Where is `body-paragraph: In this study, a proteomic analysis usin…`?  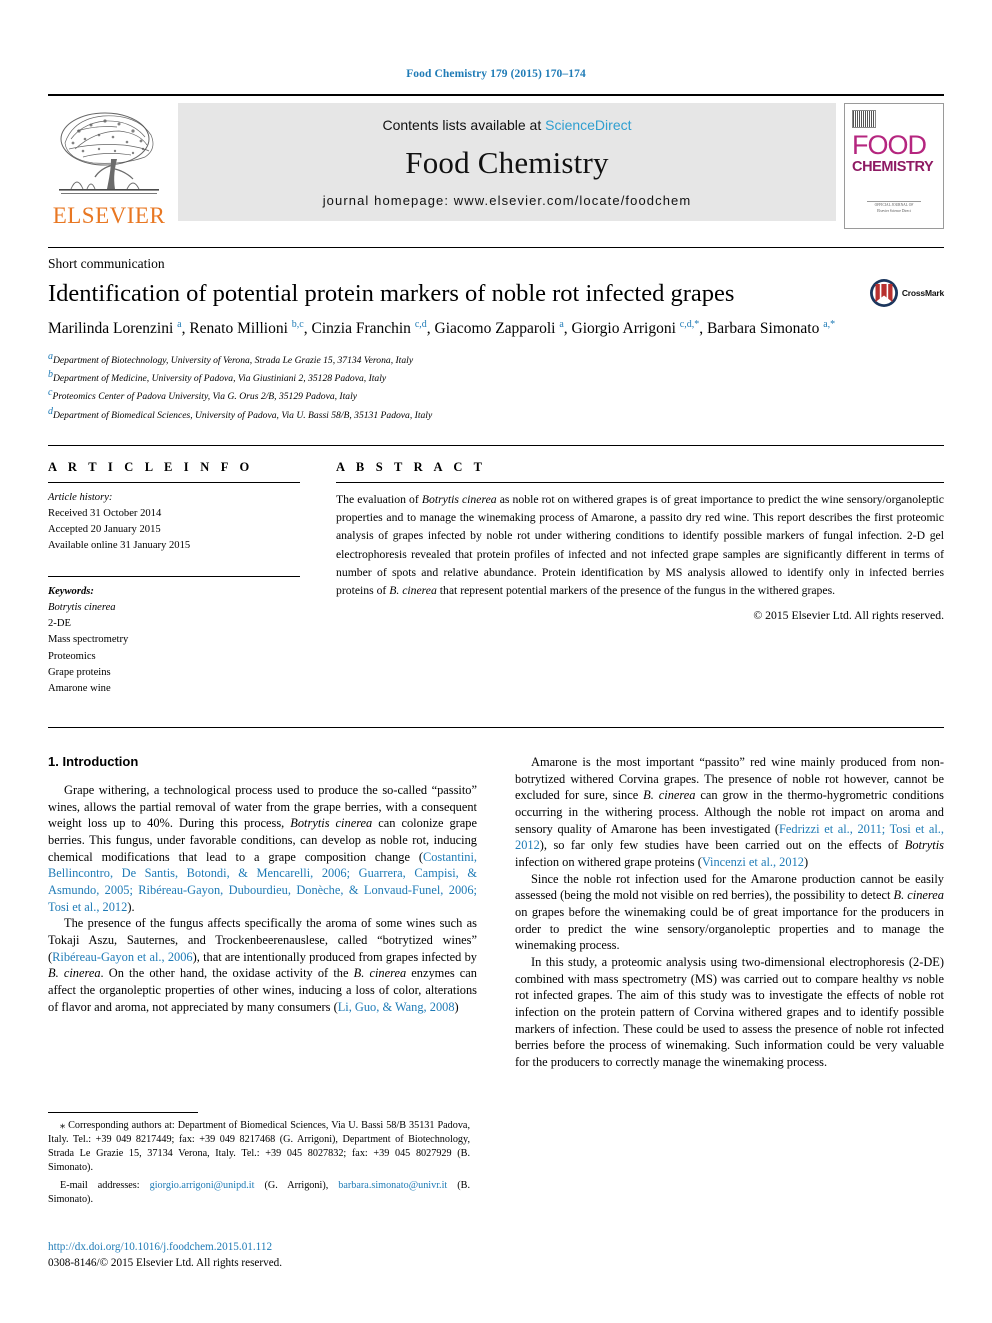
body-paragraph: In this study, a proteomic analysis usin… is located at coordinates (729, 1011).